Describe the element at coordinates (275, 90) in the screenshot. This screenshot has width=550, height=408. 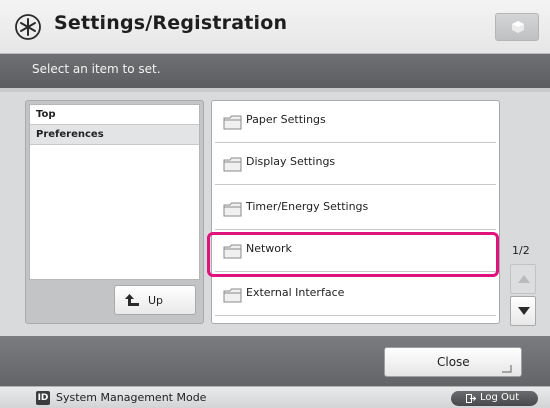
I see `divider` at that location.